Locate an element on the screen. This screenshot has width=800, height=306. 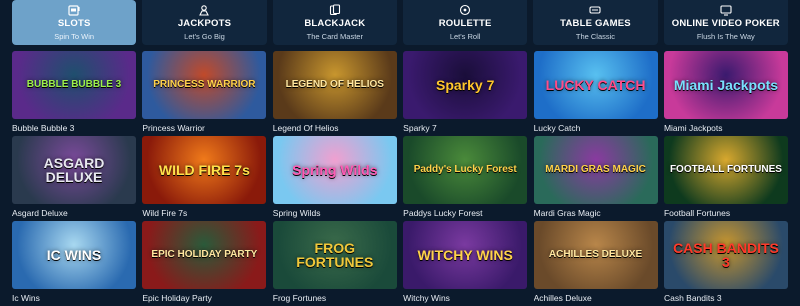
game-logo: FROG FORTUNES is located at coordinates (335, 255).